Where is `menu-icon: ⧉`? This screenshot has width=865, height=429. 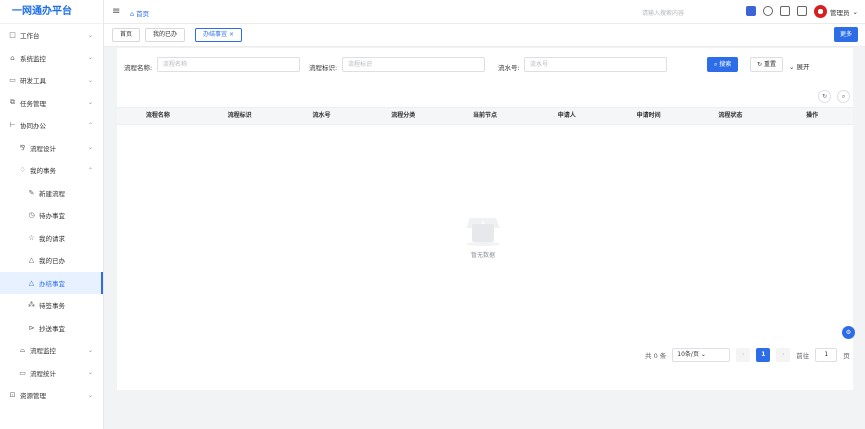 menu-icon: ⧉ is located at coordinates (12, 102).